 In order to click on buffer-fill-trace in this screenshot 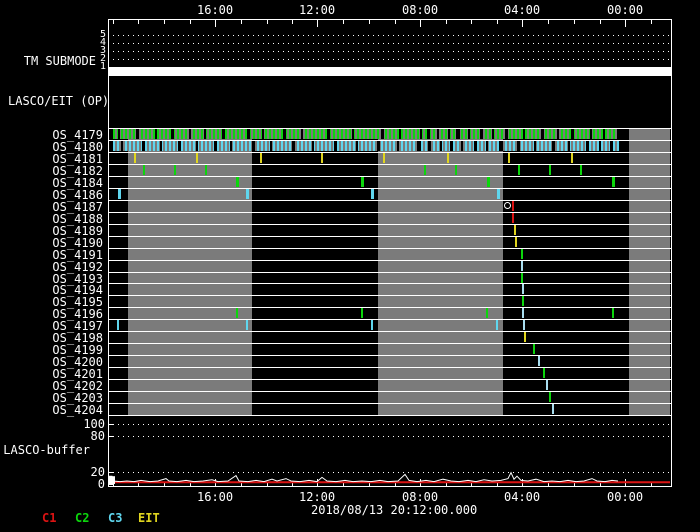, I will do `click(363, 477)`.